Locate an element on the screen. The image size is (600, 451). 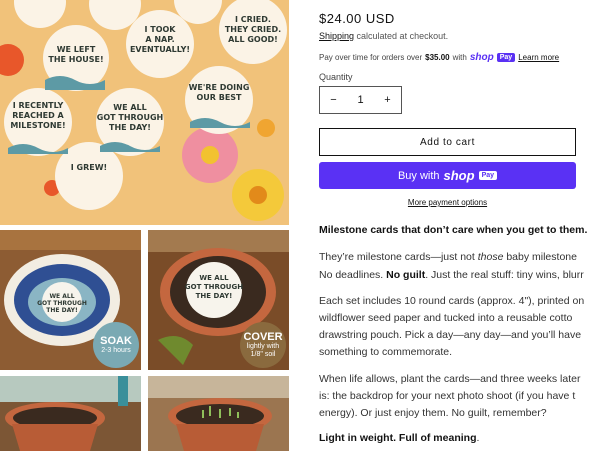
p1-l2-a: No deadlines. is located at coordinates (353, 275).